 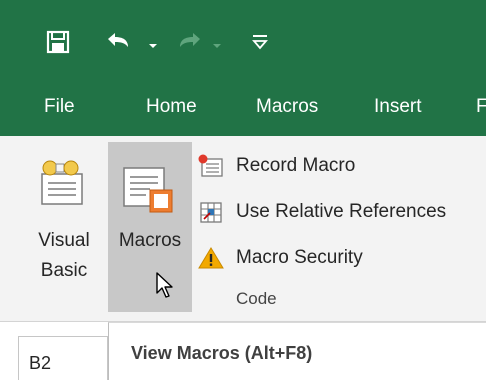 What do you see at coordinates (296, 165) in the screenshot?
I see `record-macro-label: Record Macro` at bounding box center [296, 165].